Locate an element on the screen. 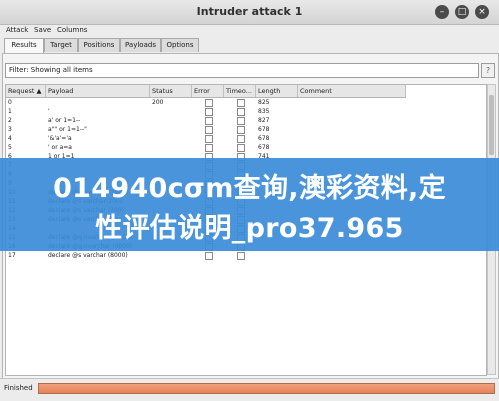  table-row: 2 a' or 1=1-- 827 is located at coordinates (206, 120).